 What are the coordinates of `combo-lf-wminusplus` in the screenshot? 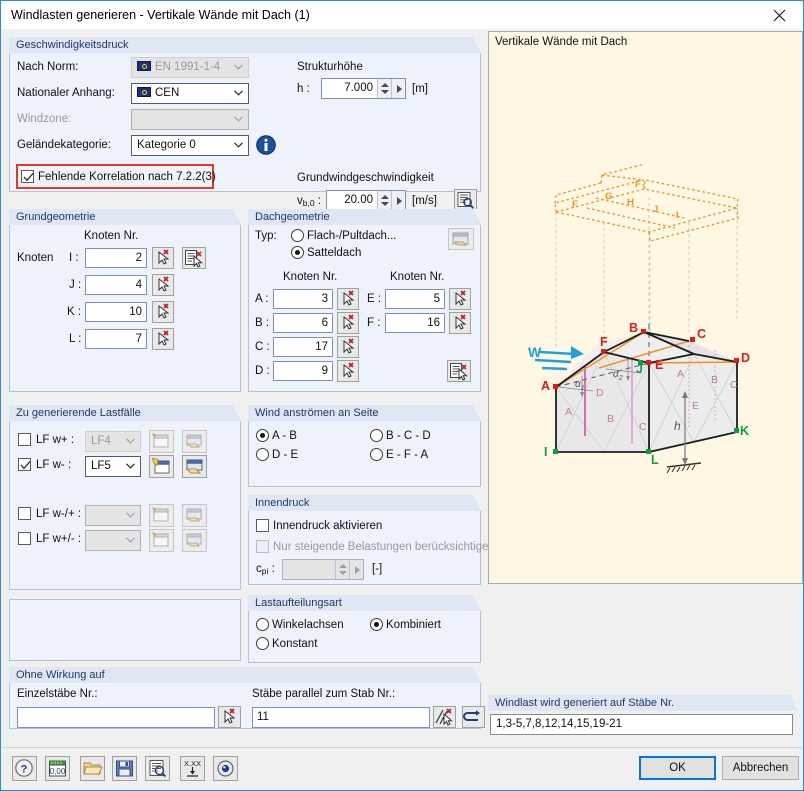 It's located at (113, 515).